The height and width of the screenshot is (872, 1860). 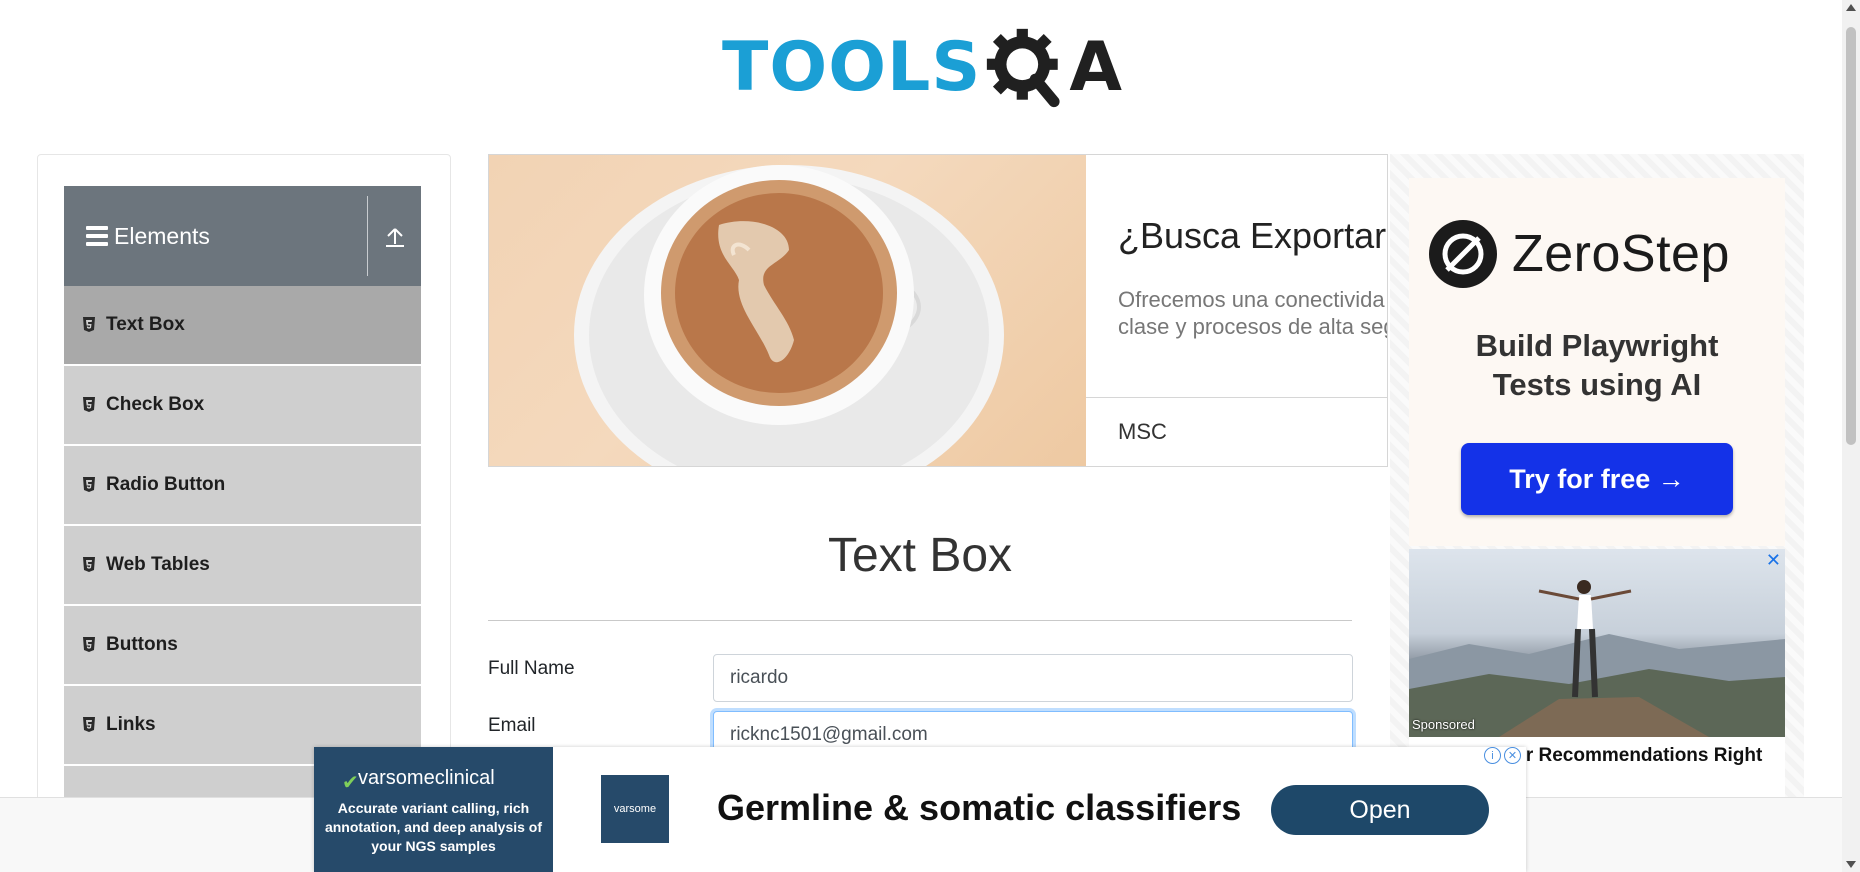 I want to click on elements-group-header: Elements, so click(x=242, y=236).